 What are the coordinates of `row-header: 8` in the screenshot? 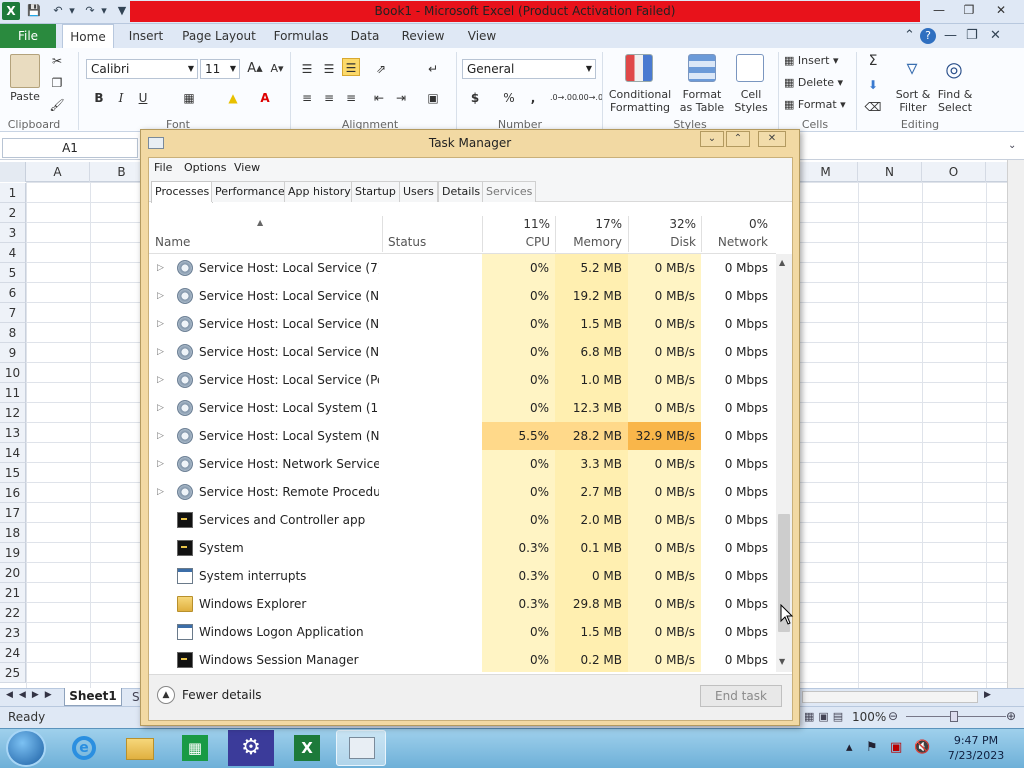 It's located at (13, 333).